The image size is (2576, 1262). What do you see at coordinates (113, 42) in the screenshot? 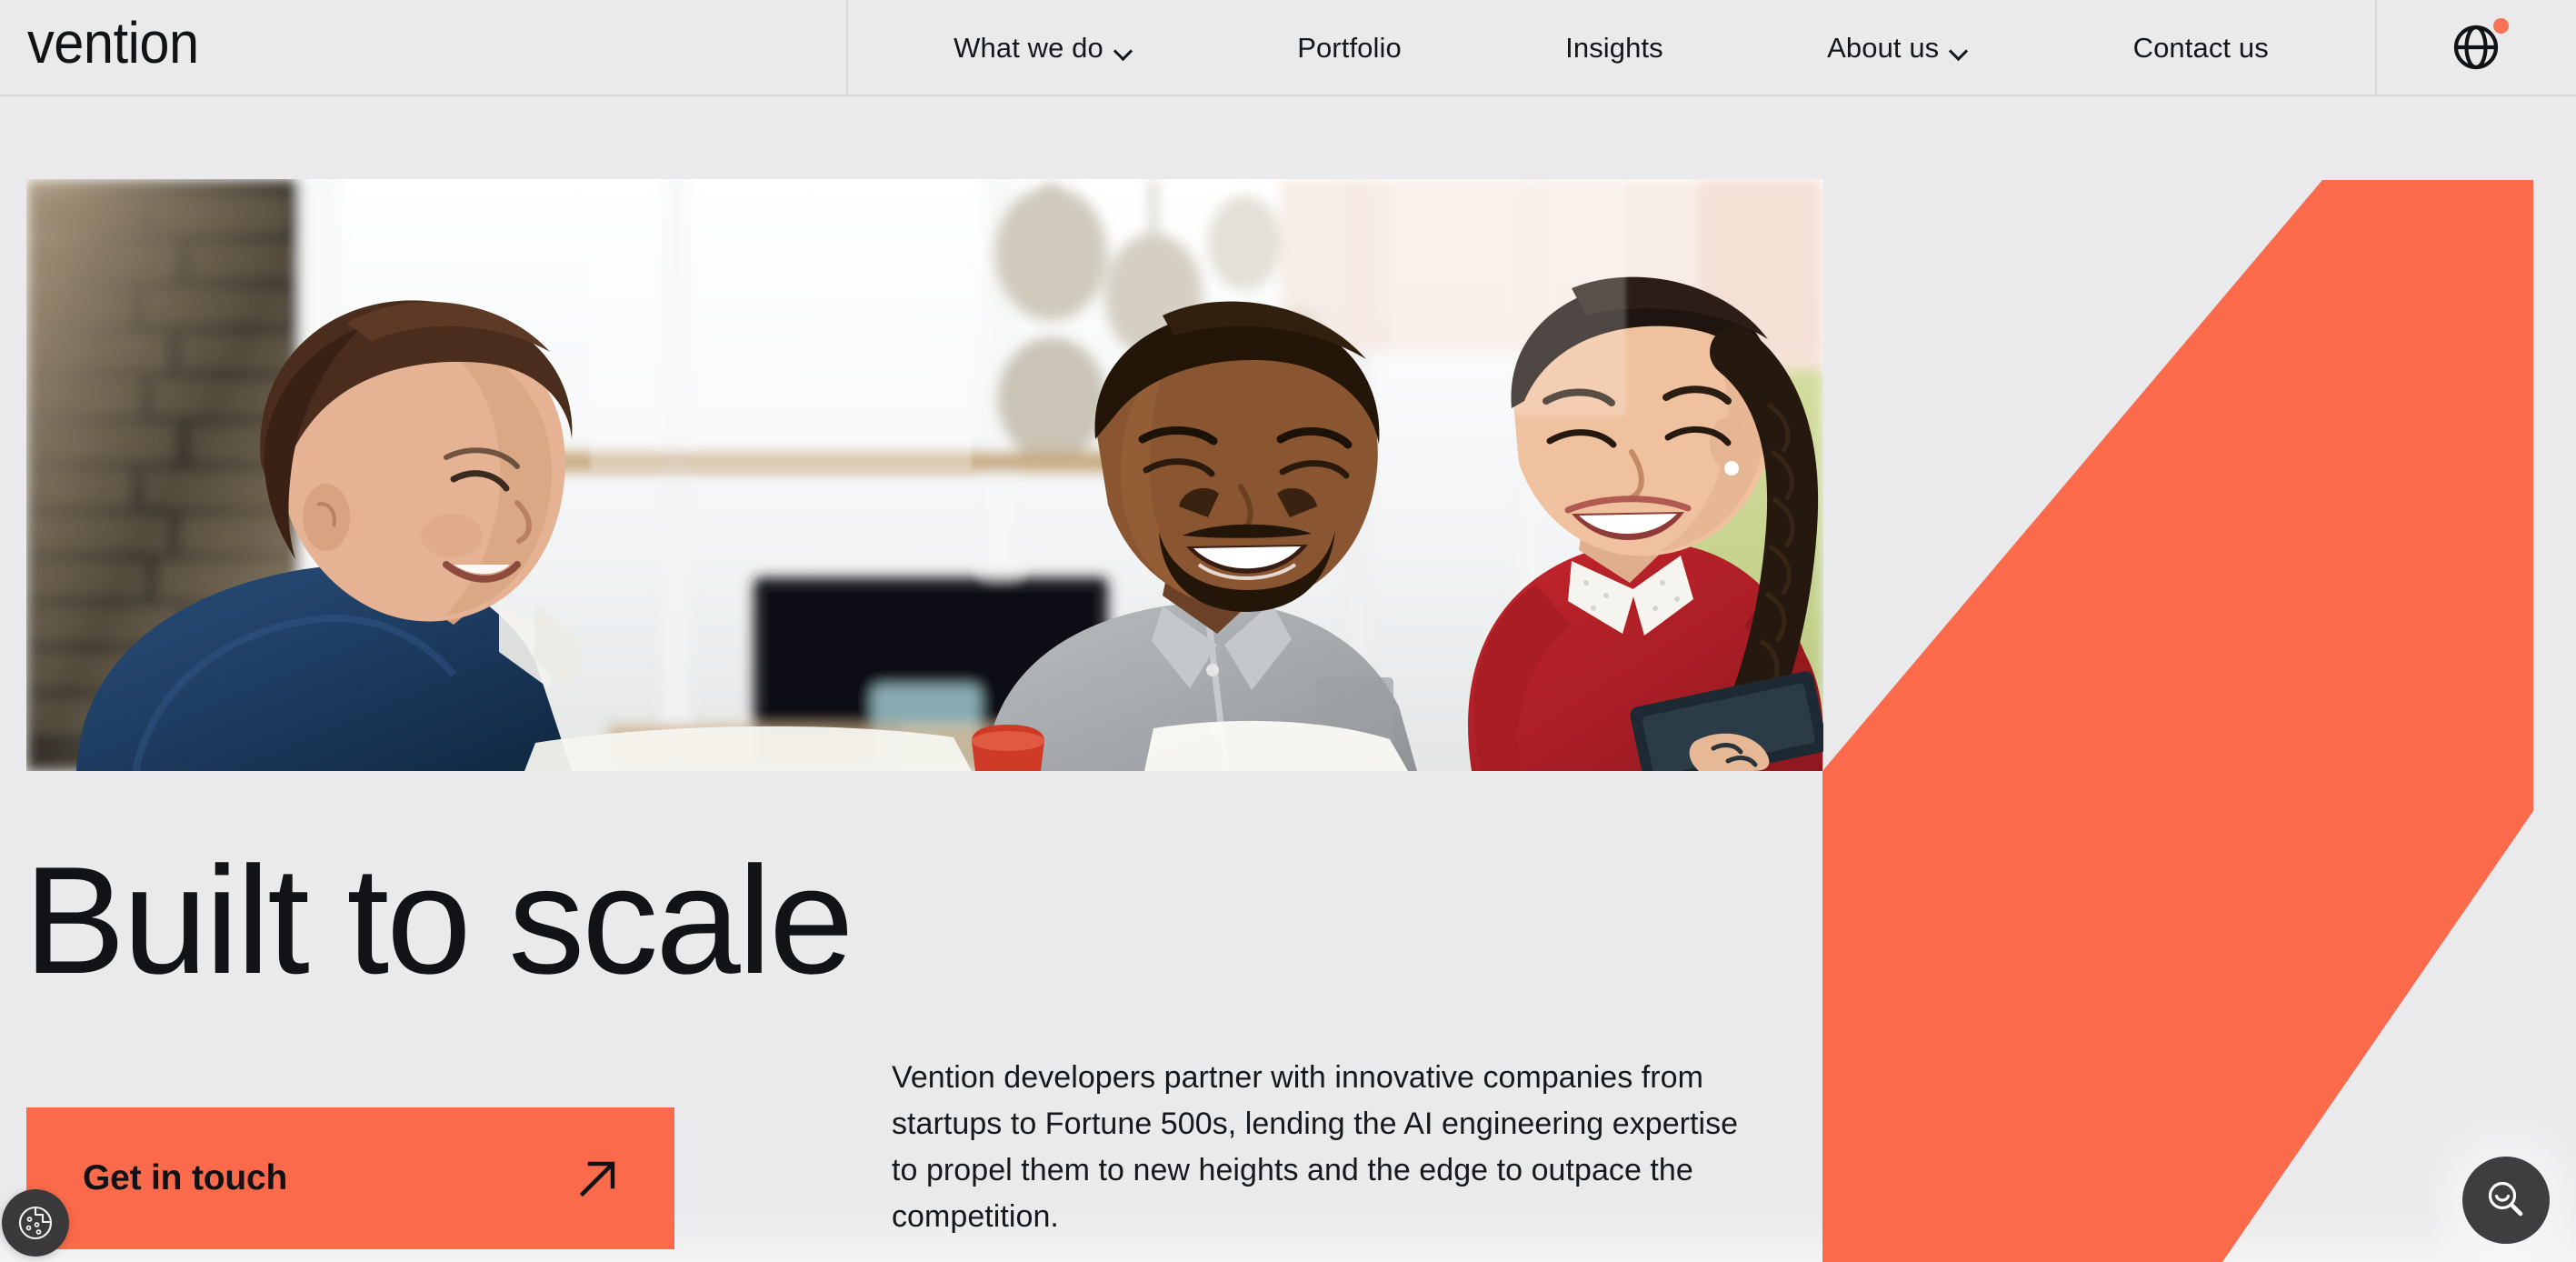
I see `logo-text: vention` at bounding box center [113, 42].